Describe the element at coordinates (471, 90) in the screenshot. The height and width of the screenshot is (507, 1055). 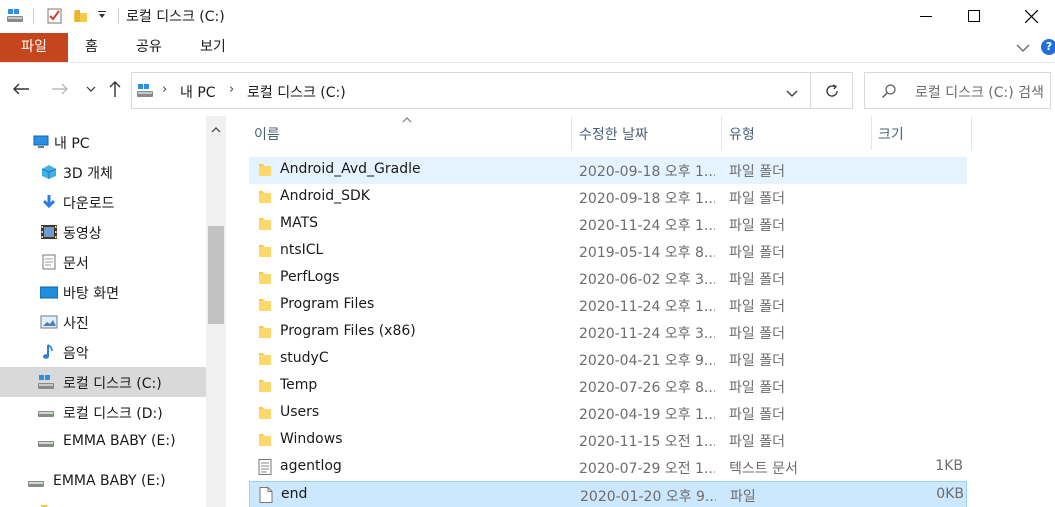
I see `address-bar: › 내 PC › 로컬 디스크 (C:)` at that location.